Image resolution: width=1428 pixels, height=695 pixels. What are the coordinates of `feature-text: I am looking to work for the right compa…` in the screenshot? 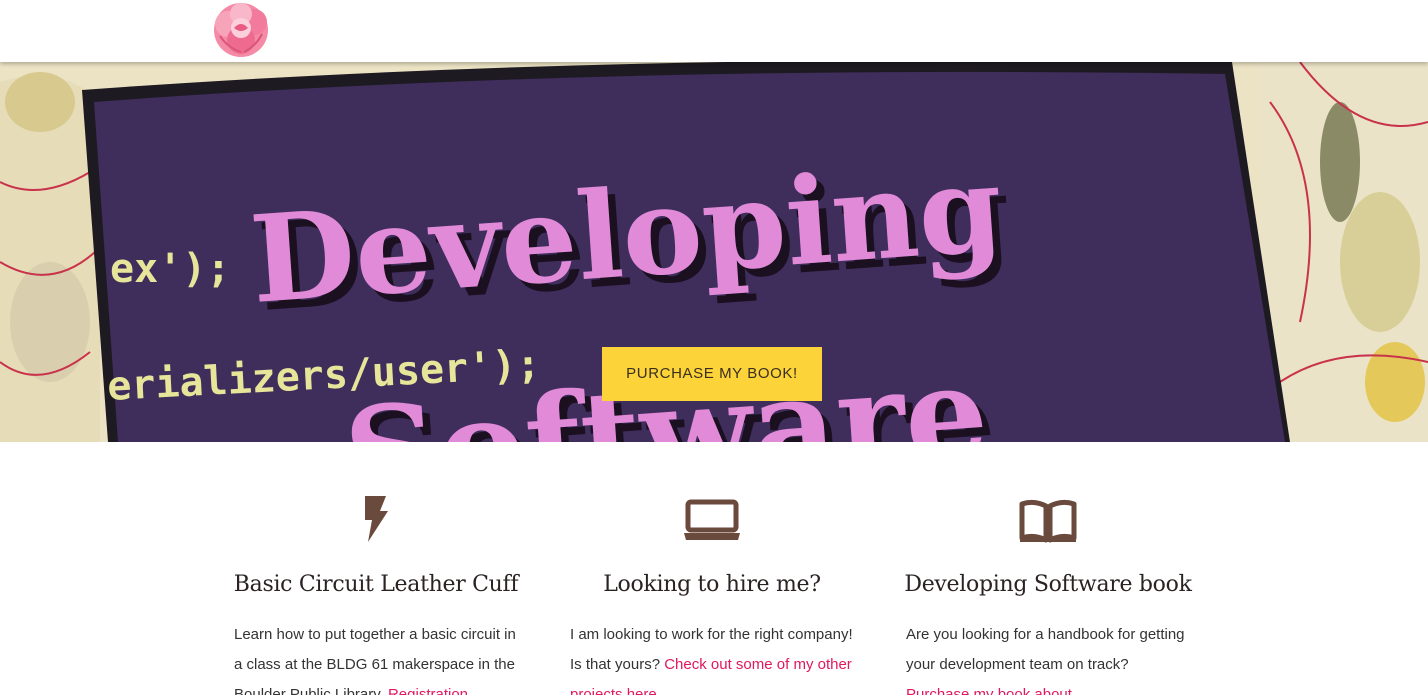 It's located at (715, 657).